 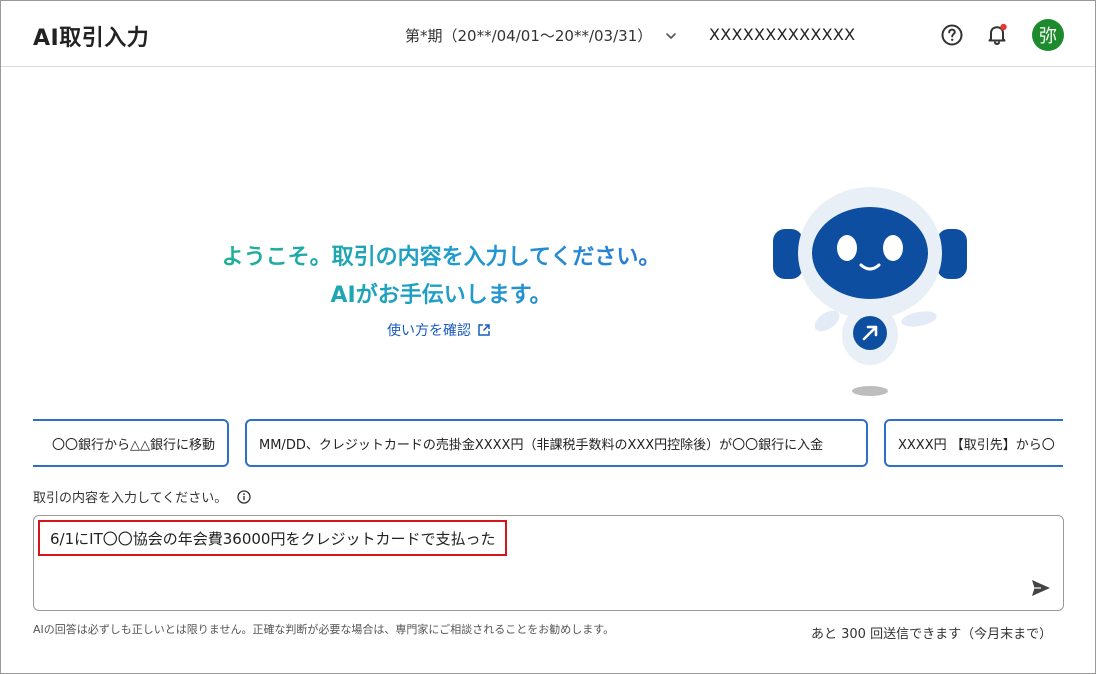 What do you see at coordinates (952, 35) in the screenshot?
I see `help-circle-icon` at bounding box center [952, 35].